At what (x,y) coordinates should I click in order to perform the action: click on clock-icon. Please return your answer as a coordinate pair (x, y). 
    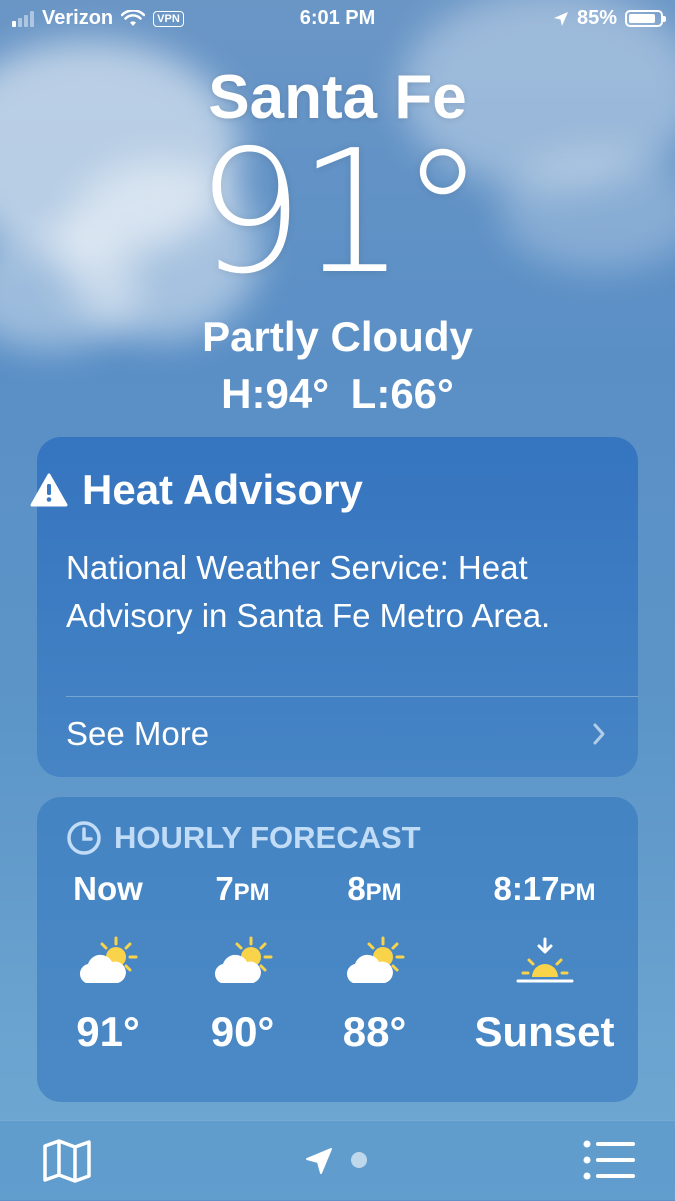
    Looking at the image, I should click on (84, 838).